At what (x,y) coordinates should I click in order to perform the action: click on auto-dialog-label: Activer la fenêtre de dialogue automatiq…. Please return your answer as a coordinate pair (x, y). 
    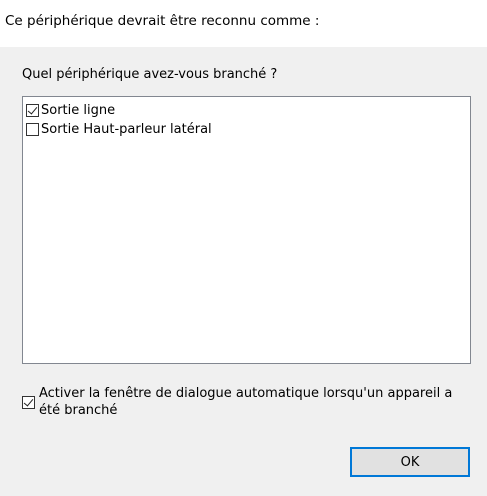
    Looking at the image, I should click on (246, 402).